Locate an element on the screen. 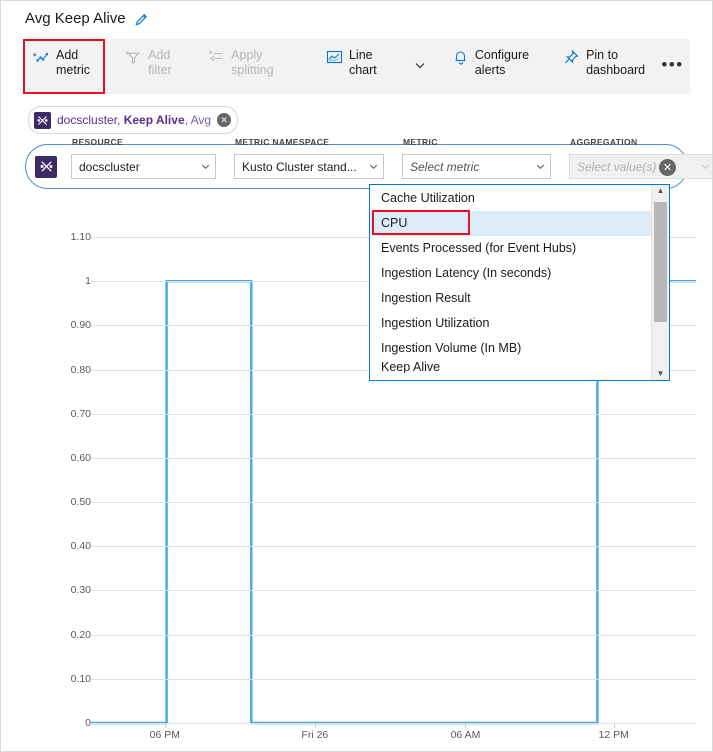  resource-value: docscluster is located at coordinates (109, 166).